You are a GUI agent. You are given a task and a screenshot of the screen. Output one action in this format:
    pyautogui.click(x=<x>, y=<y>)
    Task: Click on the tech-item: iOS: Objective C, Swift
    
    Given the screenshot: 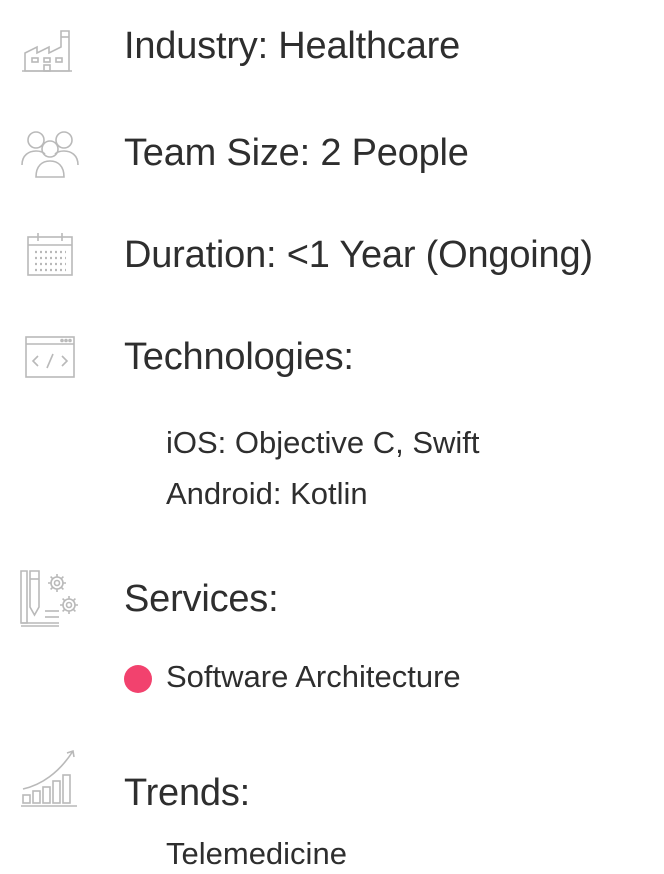 What is the action you would take?
    pyautogui.click(x=323, y=442)
    